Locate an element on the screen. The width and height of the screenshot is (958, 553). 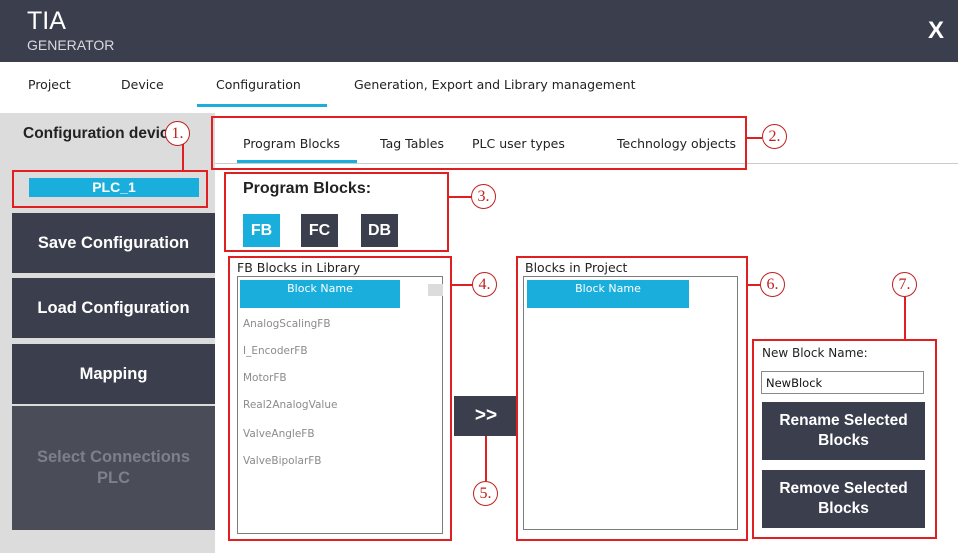
active-subtab-indicator is located at coordinates (297, 161).